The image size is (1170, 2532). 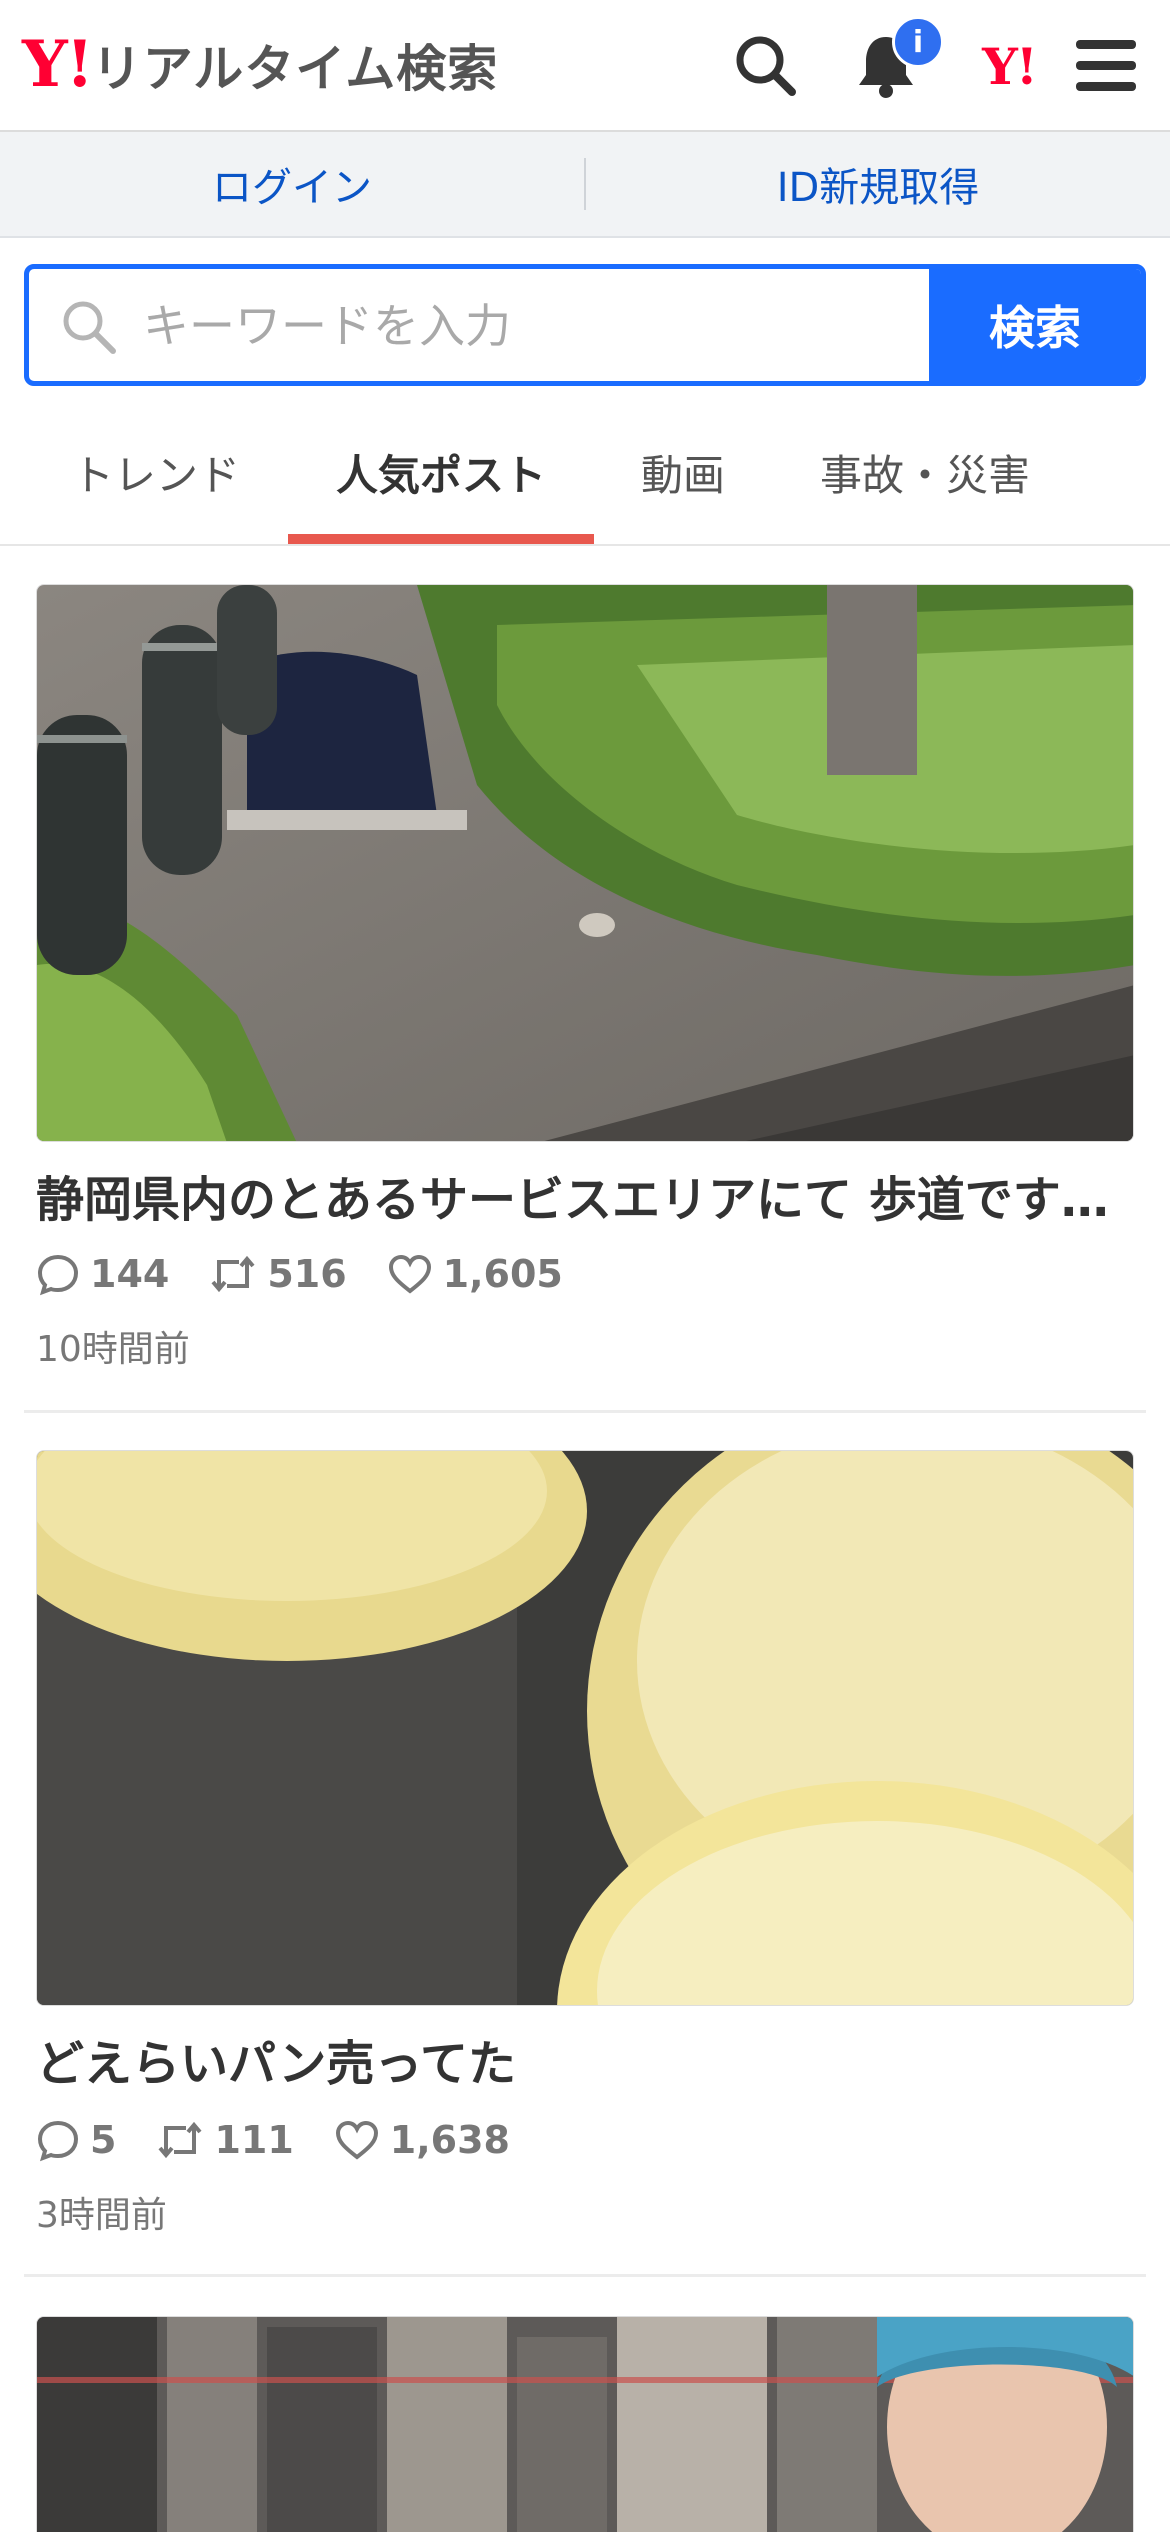 I want to click on post-stats: 144 516 1,605, so click(x=319, y=1274).